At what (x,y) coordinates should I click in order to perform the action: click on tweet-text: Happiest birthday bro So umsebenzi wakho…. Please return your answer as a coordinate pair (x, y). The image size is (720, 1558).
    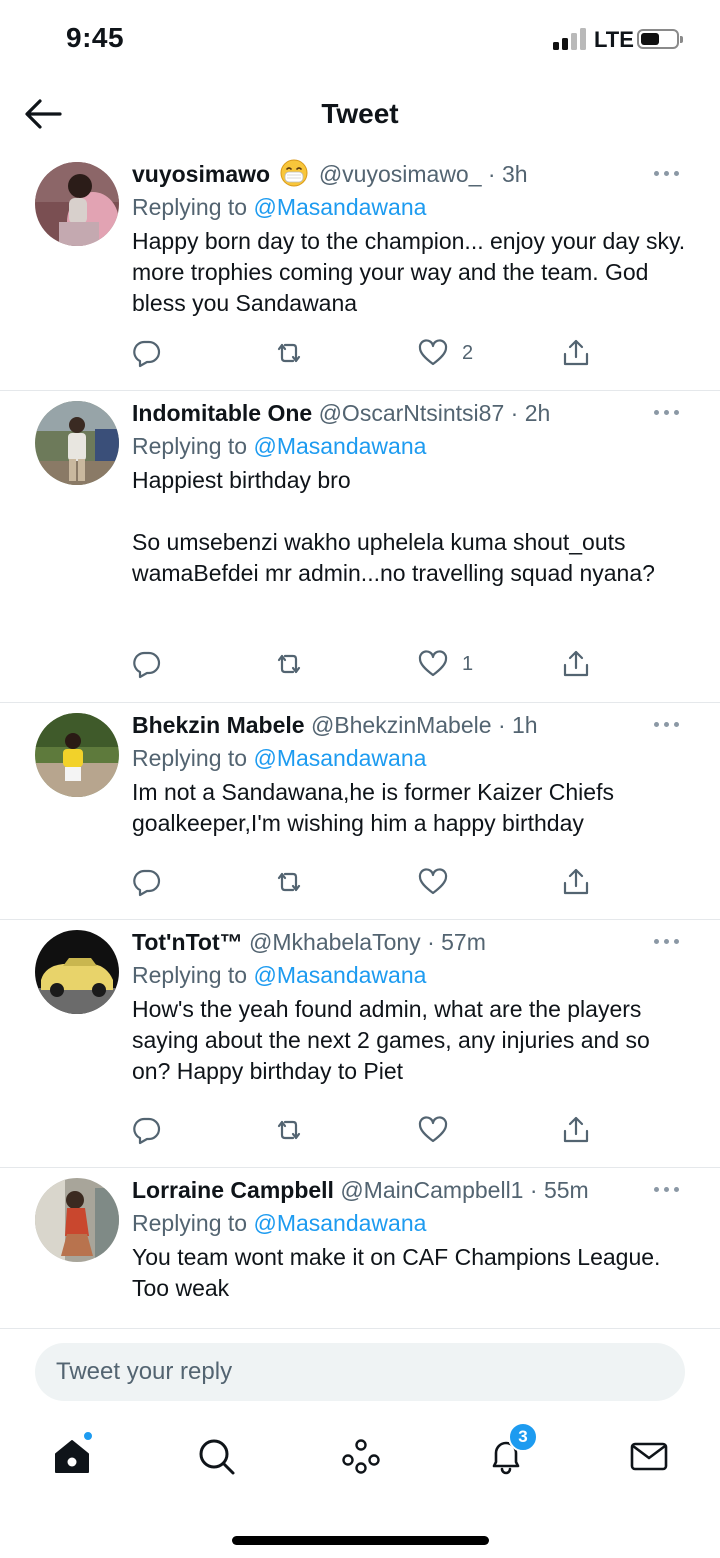
    Looking at the image, I should click on (393, 526).